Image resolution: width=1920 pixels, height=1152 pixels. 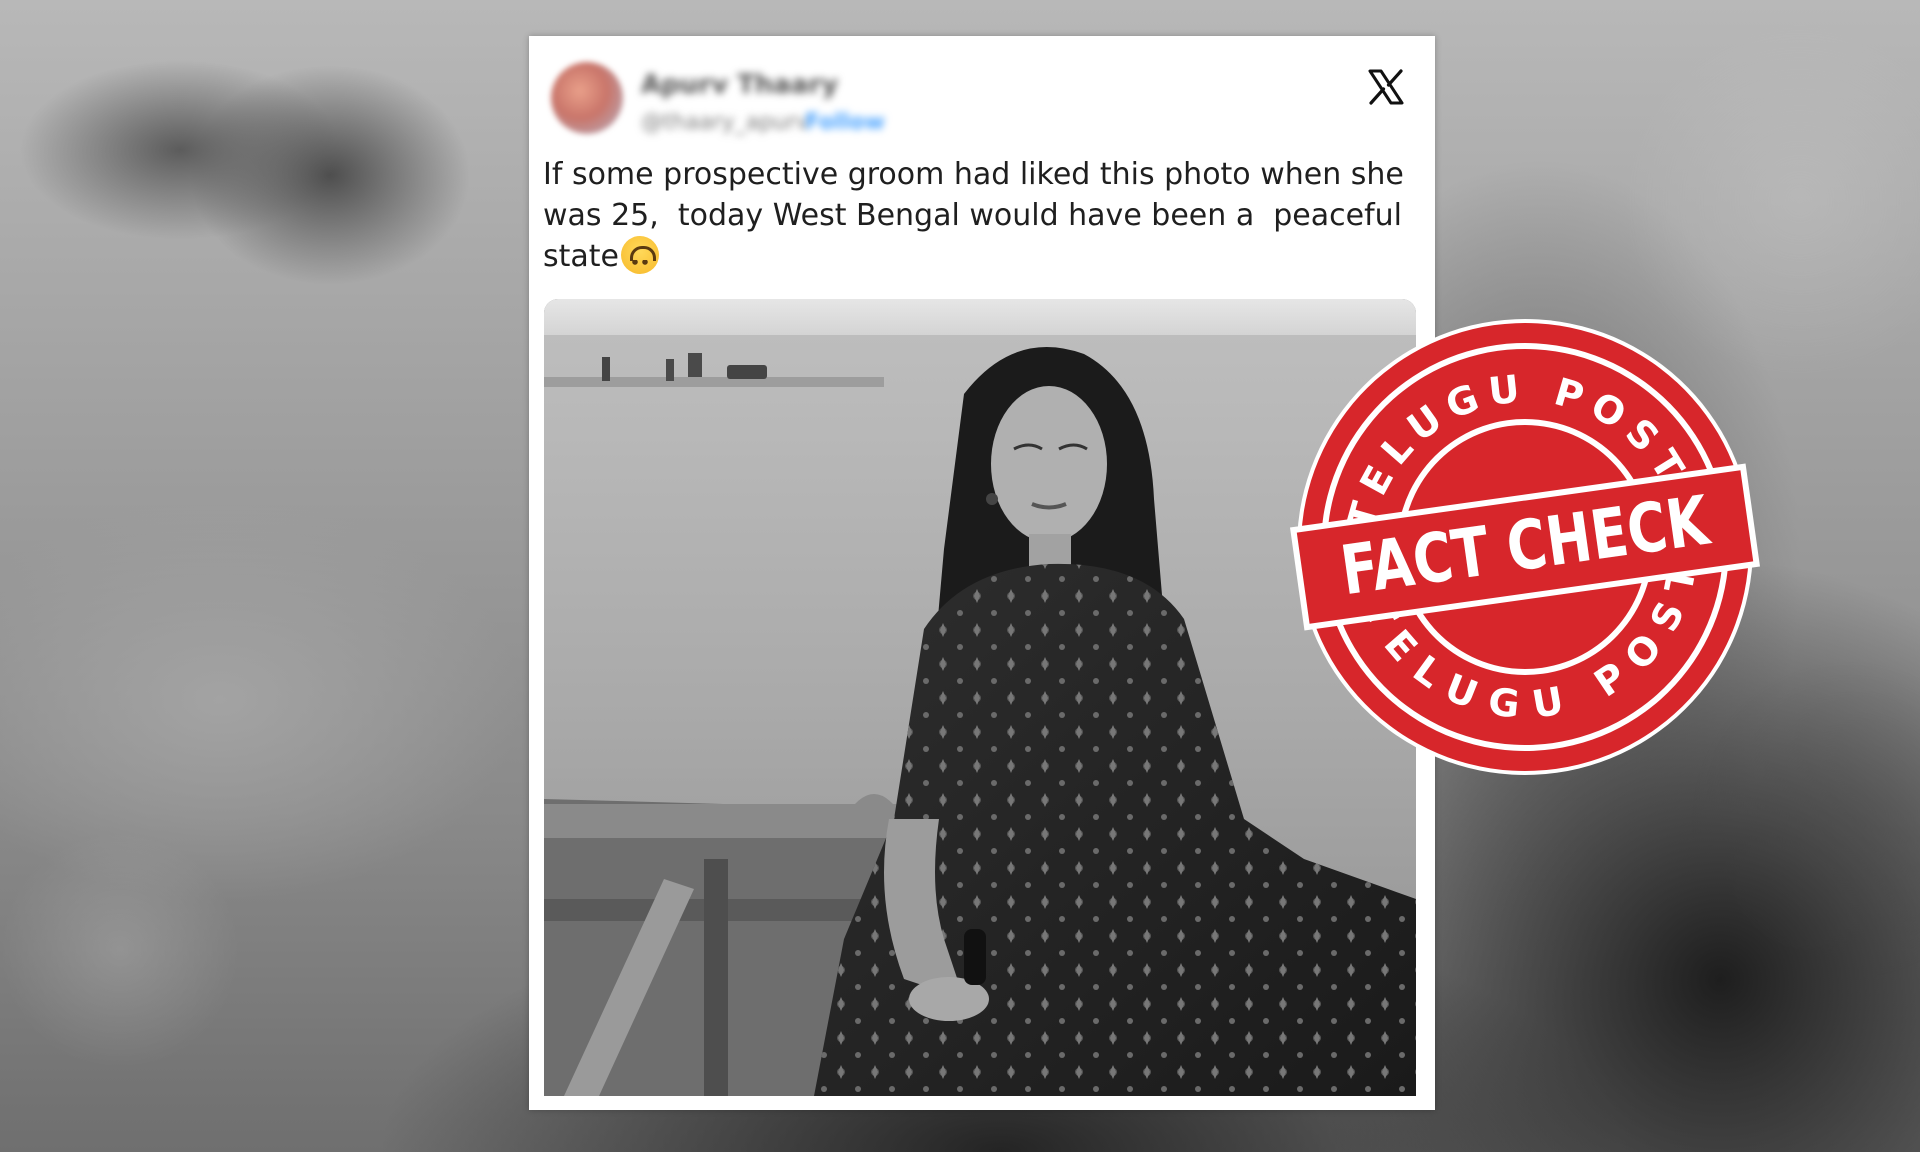 I want to click on fact-check-stamp: TELUGU POST TELUGU POST FACT CHECK, so click(x=1525, y=547).